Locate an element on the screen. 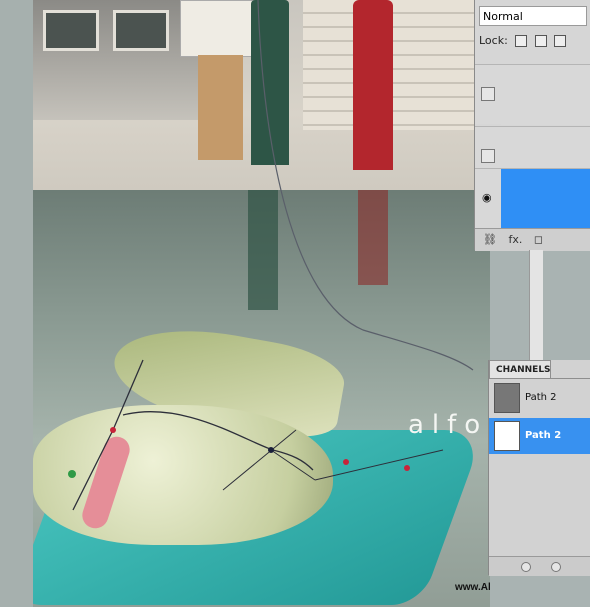 The width and height of the screenshot is (590, 607). channel-row-selected: Path 2 is located at coordinates (539, 436).